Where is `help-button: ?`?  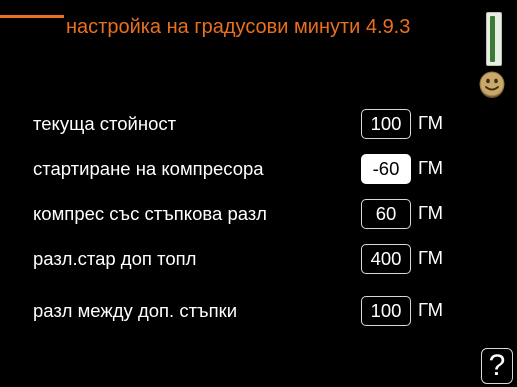 help-button: ? is located at coordinates (497, 366).